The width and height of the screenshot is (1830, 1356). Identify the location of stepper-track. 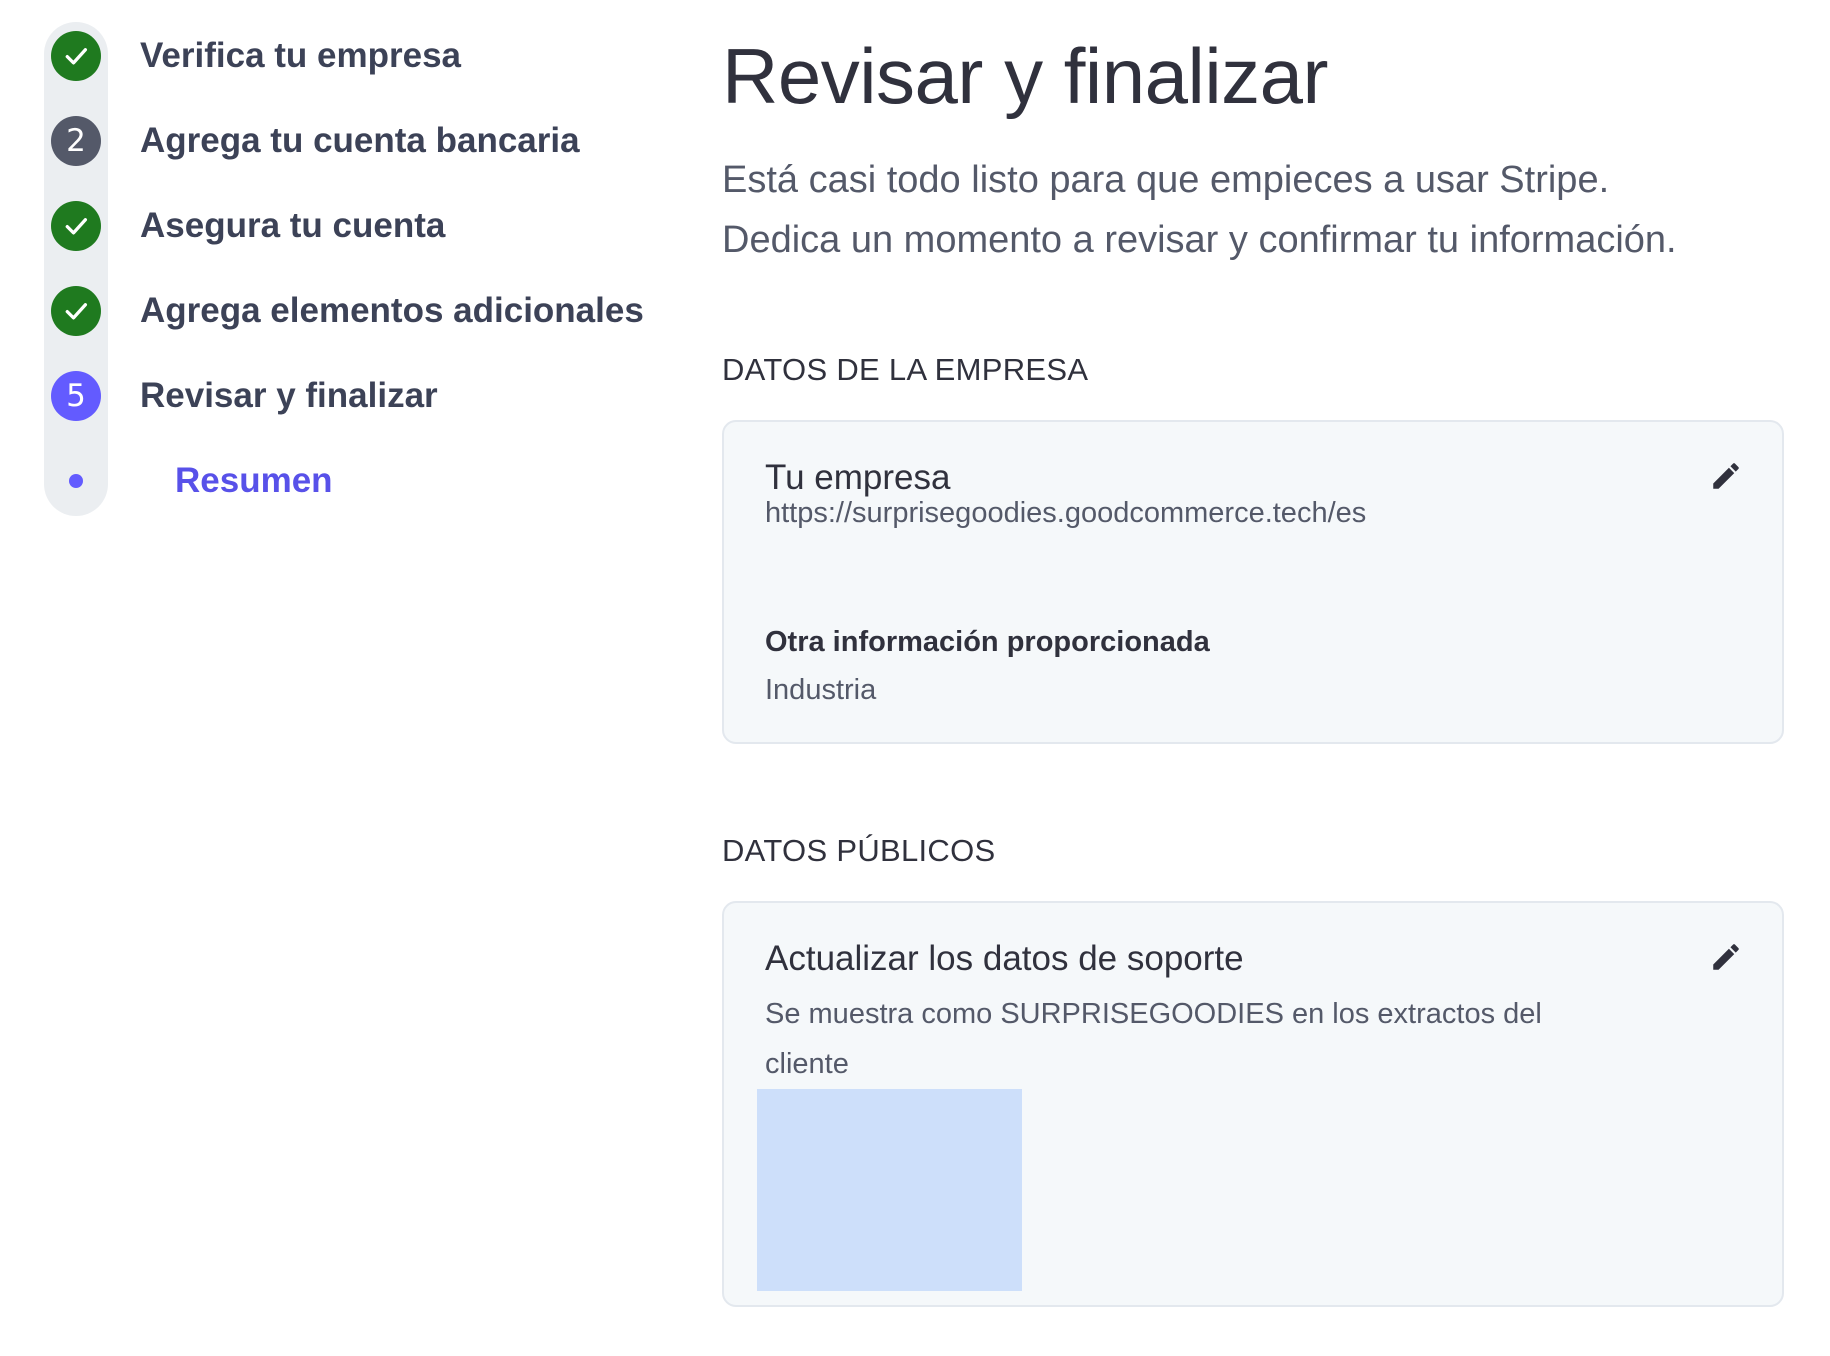
(76, 269).